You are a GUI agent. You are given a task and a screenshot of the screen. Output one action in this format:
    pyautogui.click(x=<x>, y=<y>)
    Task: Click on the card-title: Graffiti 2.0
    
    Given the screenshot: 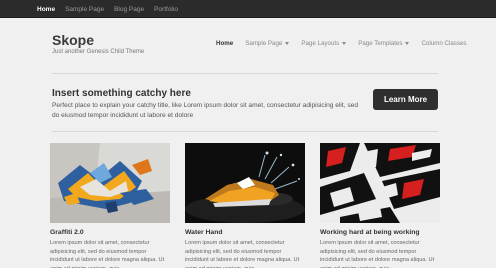 What is the action you would take?
    pyautogui.click(x=110, y=232)
    